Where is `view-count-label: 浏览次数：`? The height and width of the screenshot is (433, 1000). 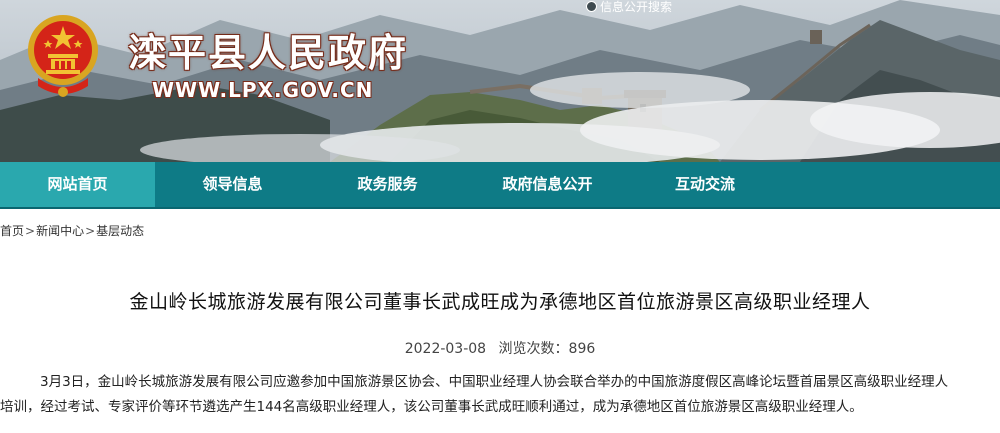
view-count-label: 浏览次数： is located at coordinates (533, 349).